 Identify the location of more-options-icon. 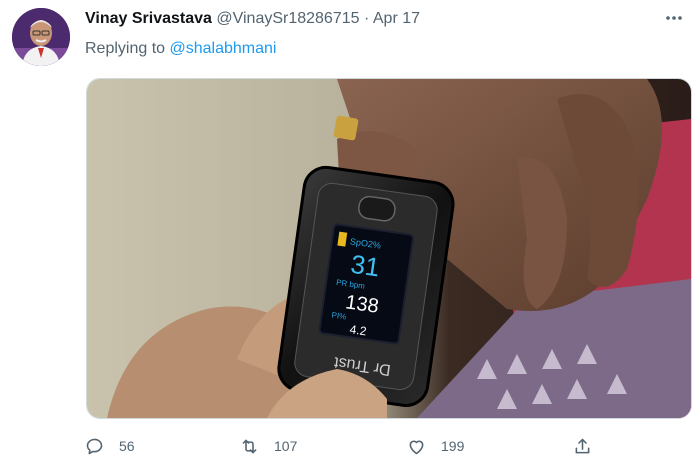
(674, 18).